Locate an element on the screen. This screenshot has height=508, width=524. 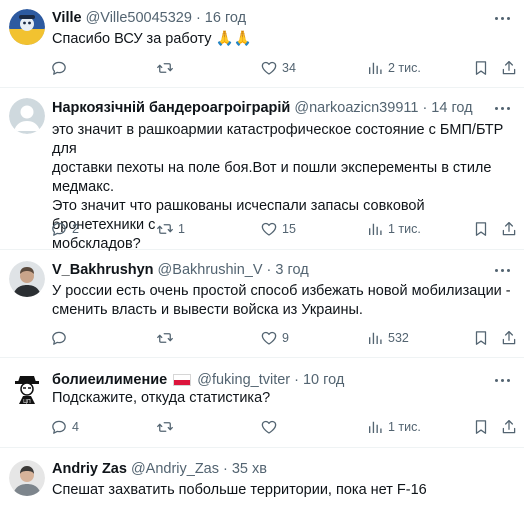
like-button: 9 is located at coordinates (274, 338).